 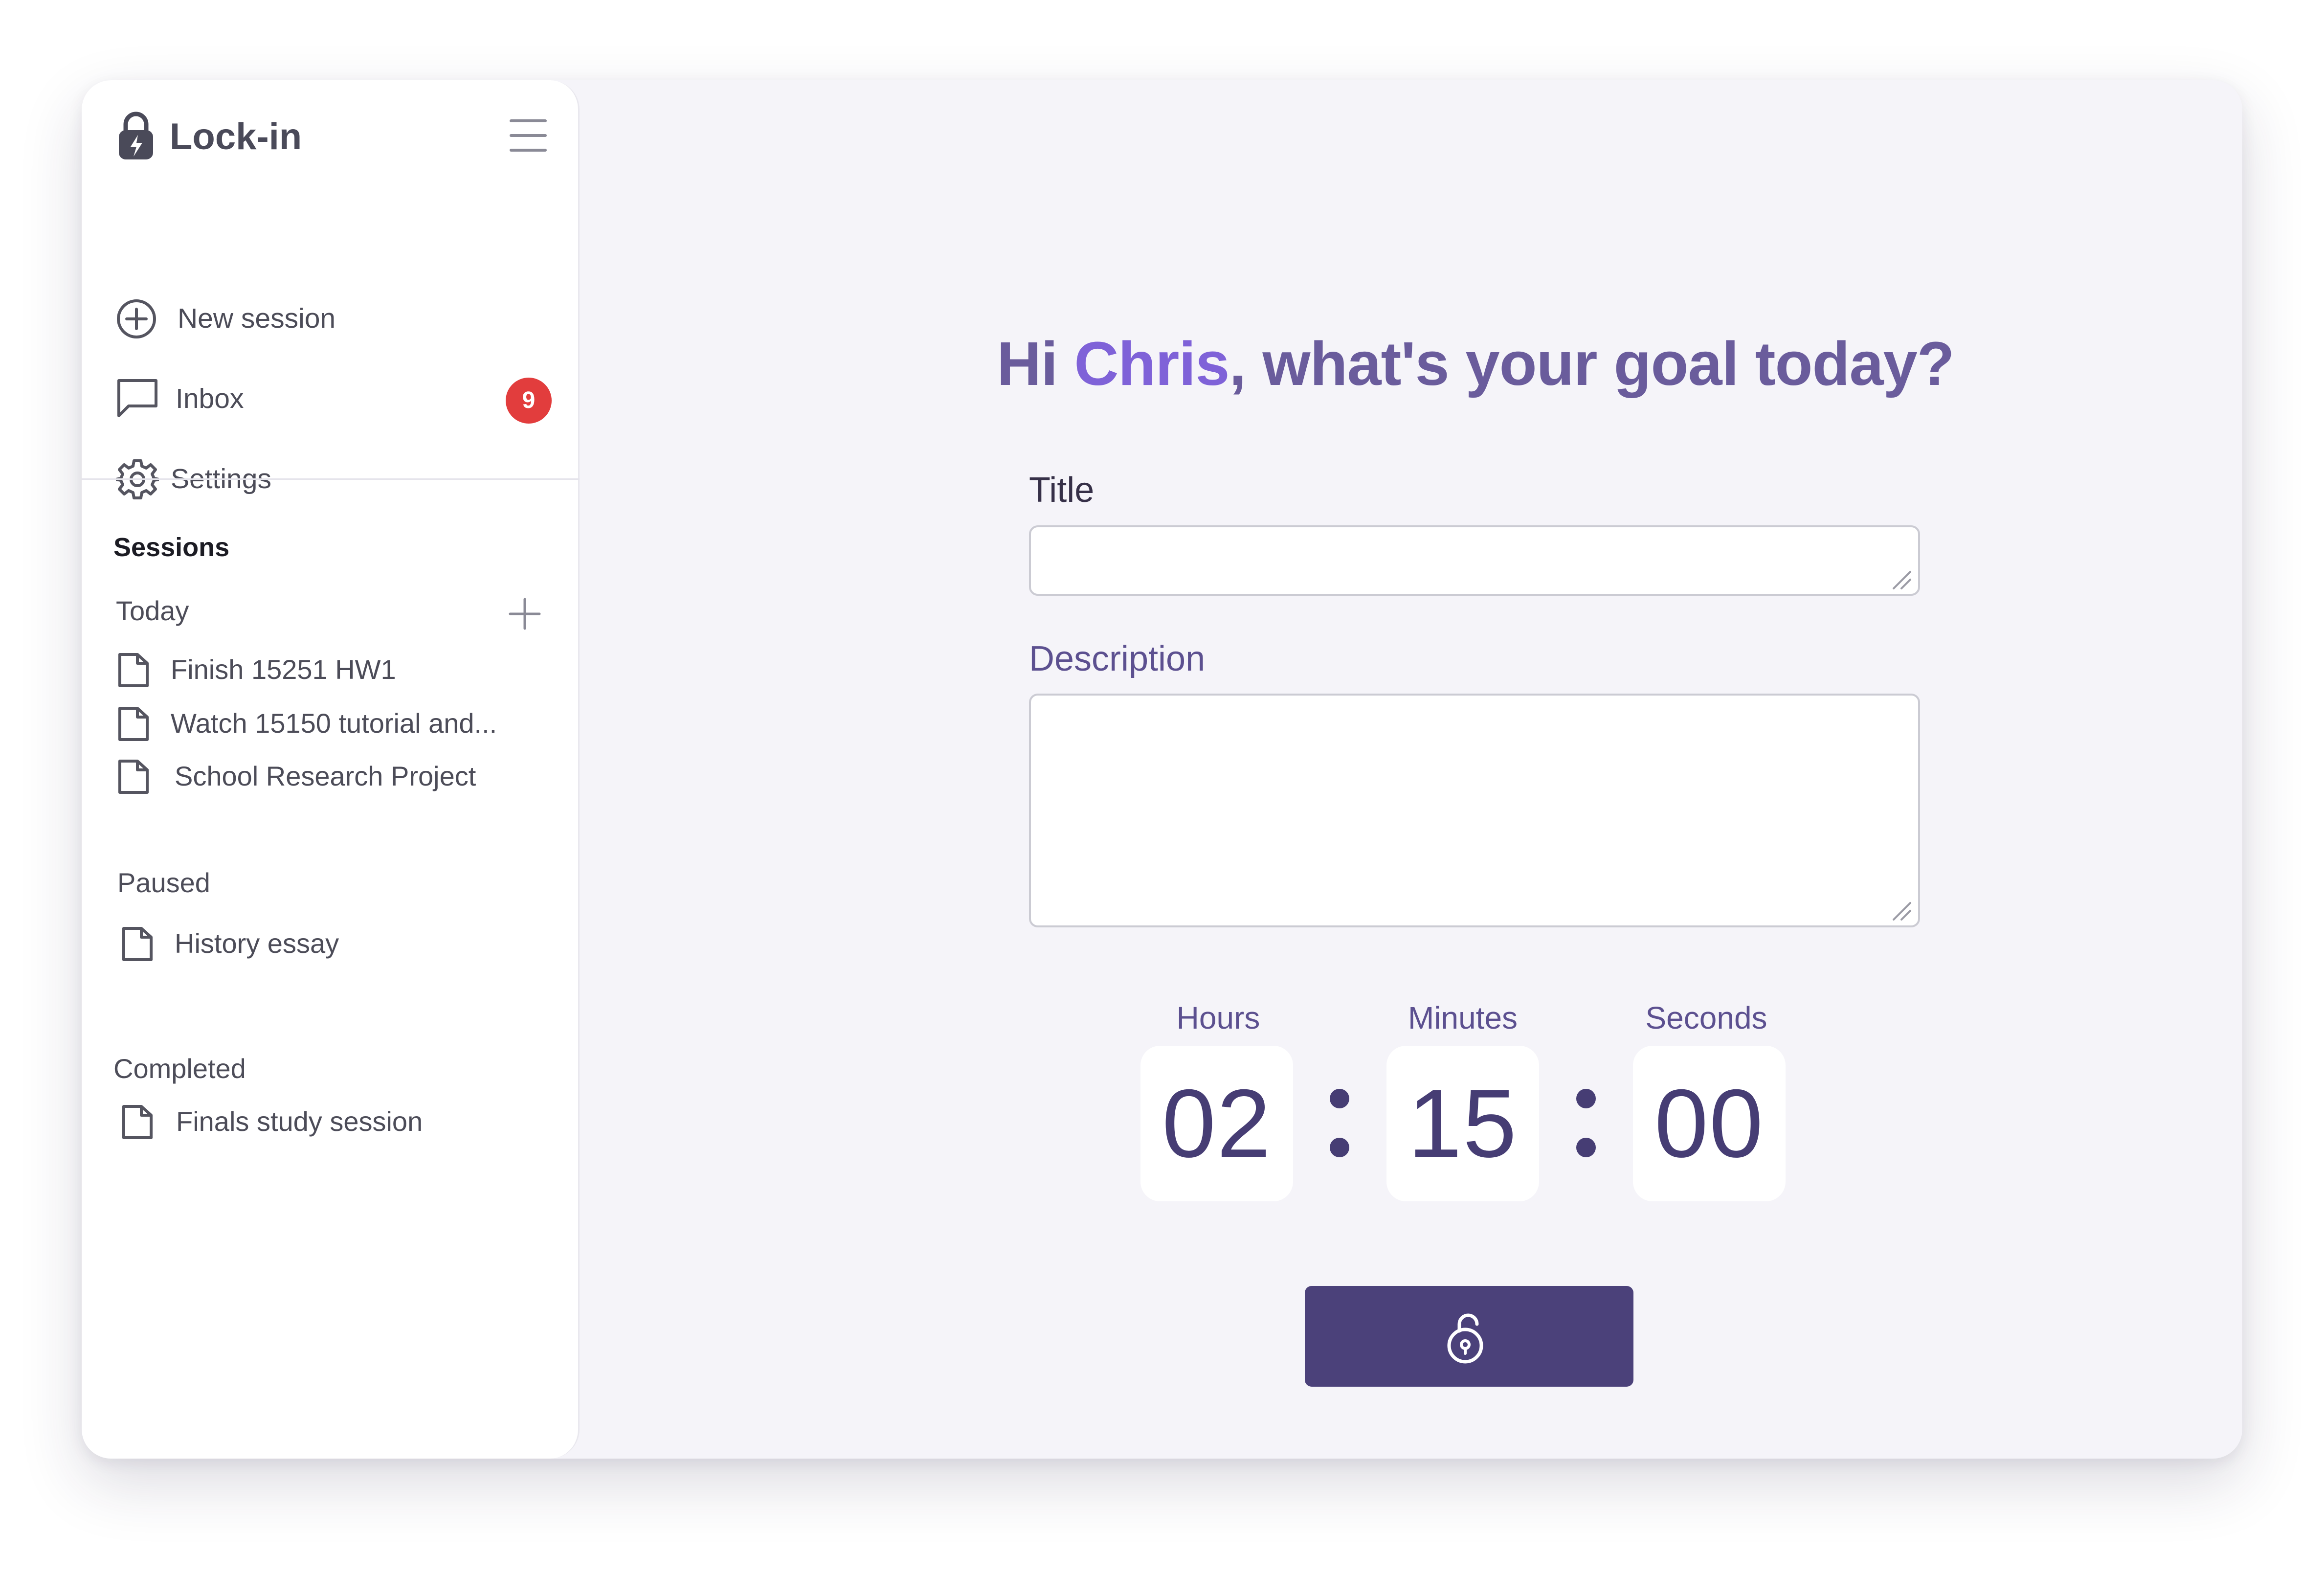 I want to click on new-session-button: New session, so click(x=333, y=321).